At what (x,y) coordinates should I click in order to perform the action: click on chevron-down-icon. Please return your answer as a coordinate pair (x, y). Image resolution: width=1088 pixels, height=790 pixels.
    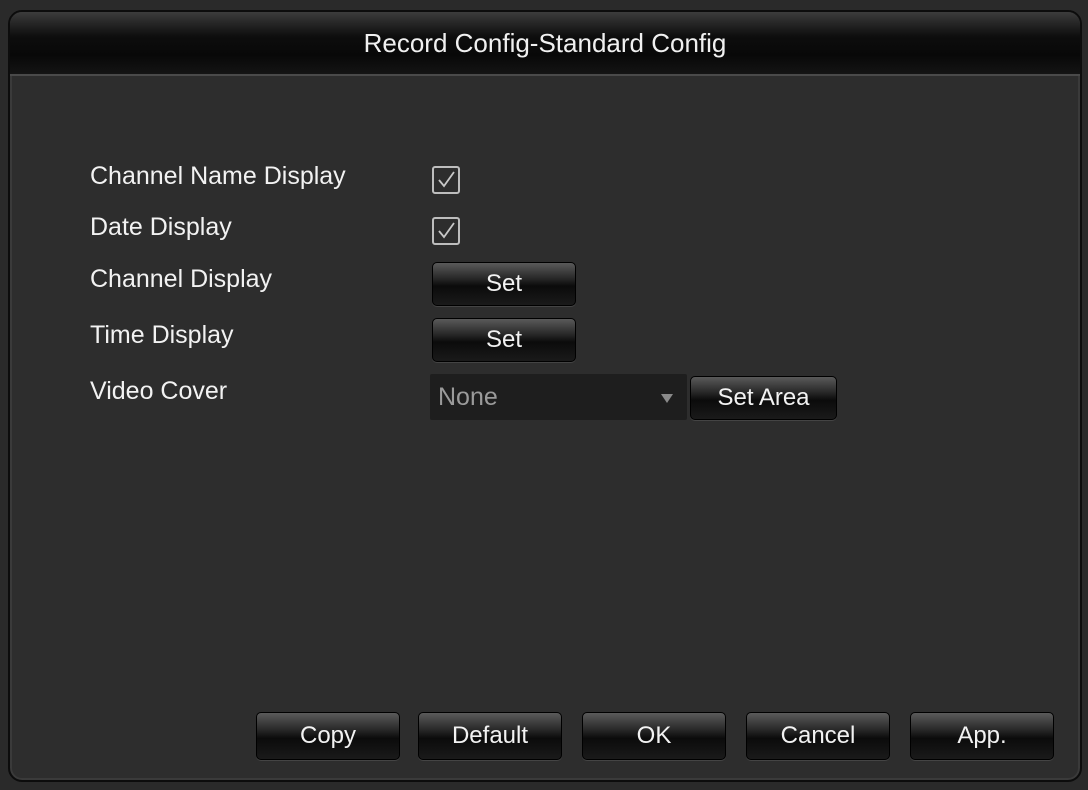
    Looking at the image, I should click on (667, 398).